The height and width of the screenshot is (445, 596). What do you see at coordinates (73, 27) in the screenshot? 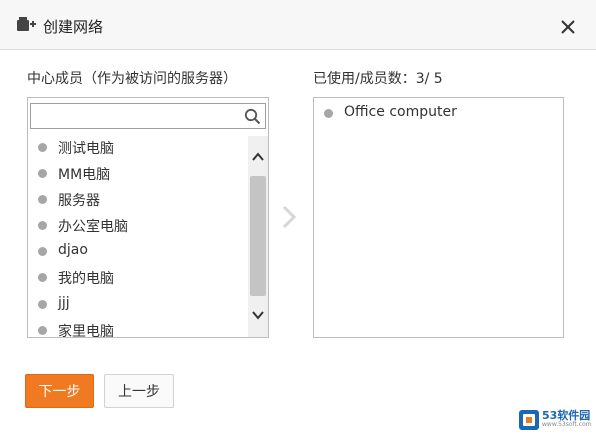
I see `dialog-title: 创建网络` at bounding box center [73, 27].